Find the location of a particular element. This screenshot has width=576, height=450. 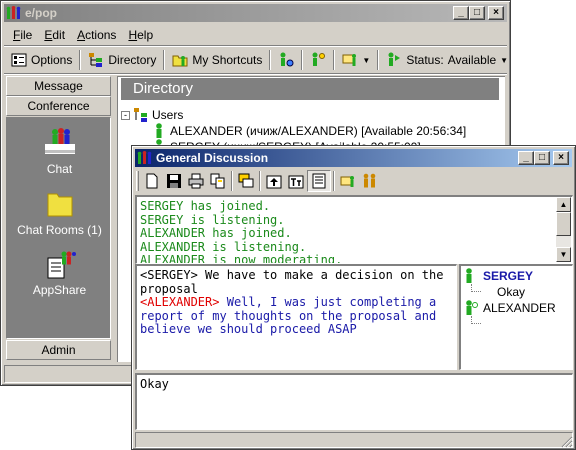

directory-tree-icon is located at coordinates (96, 60).